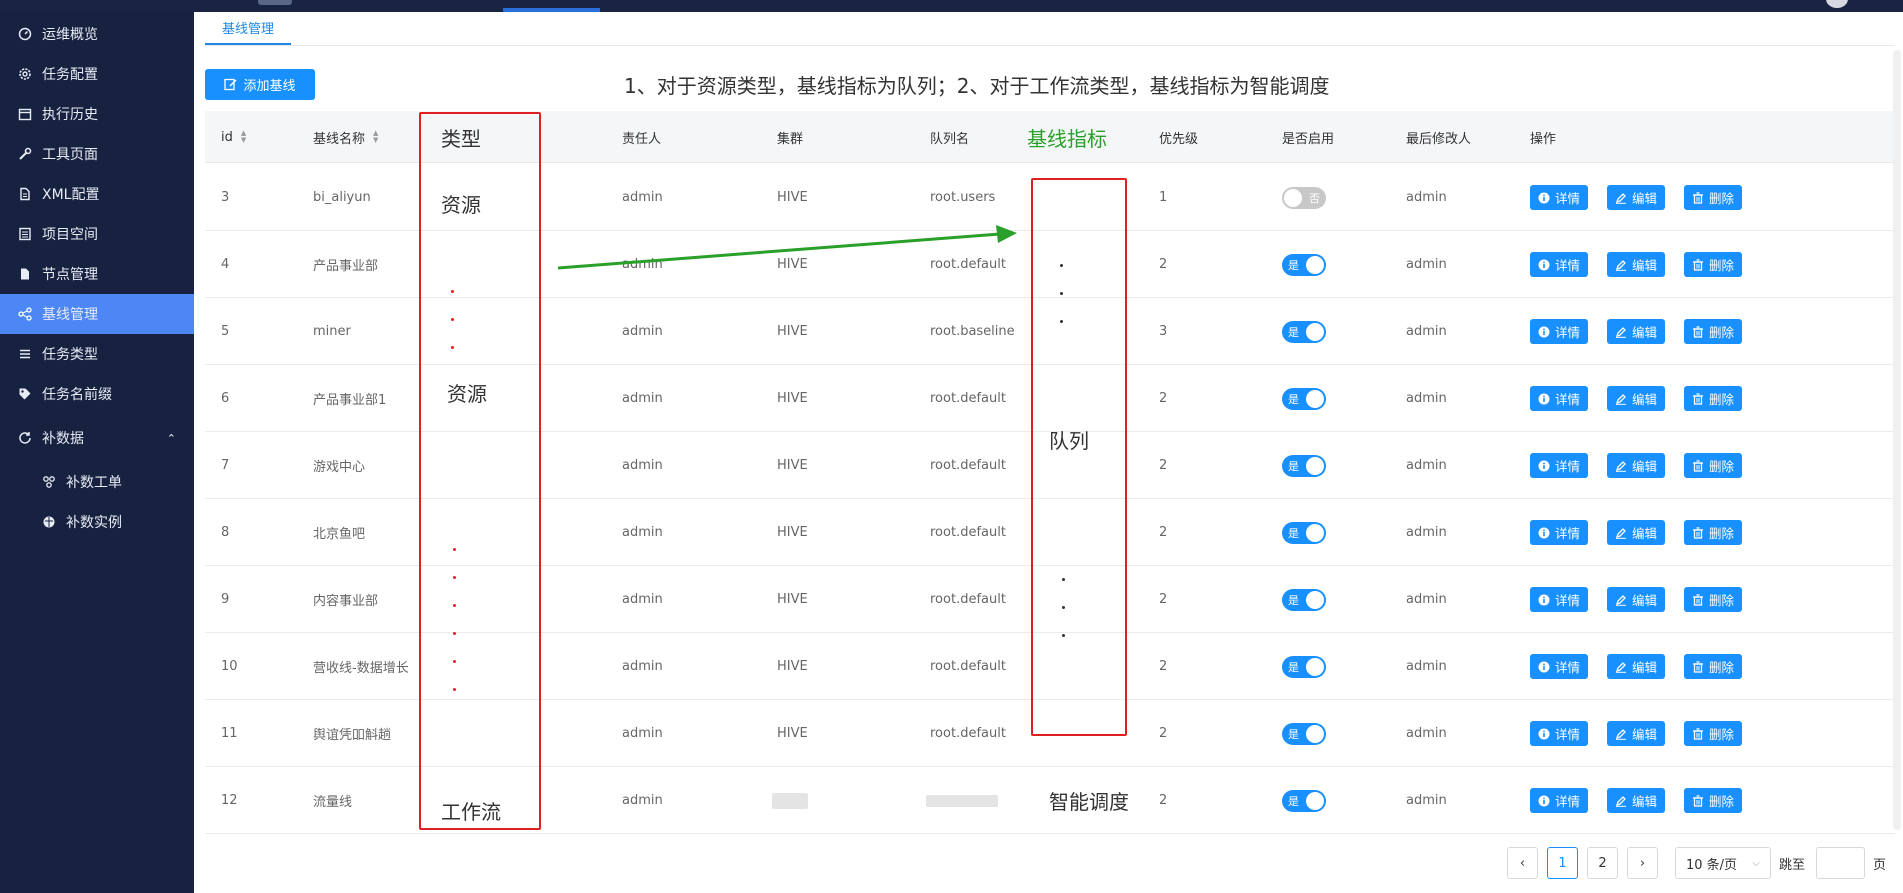  I want to click on jump-label: 跳至, so click(1792, 865).